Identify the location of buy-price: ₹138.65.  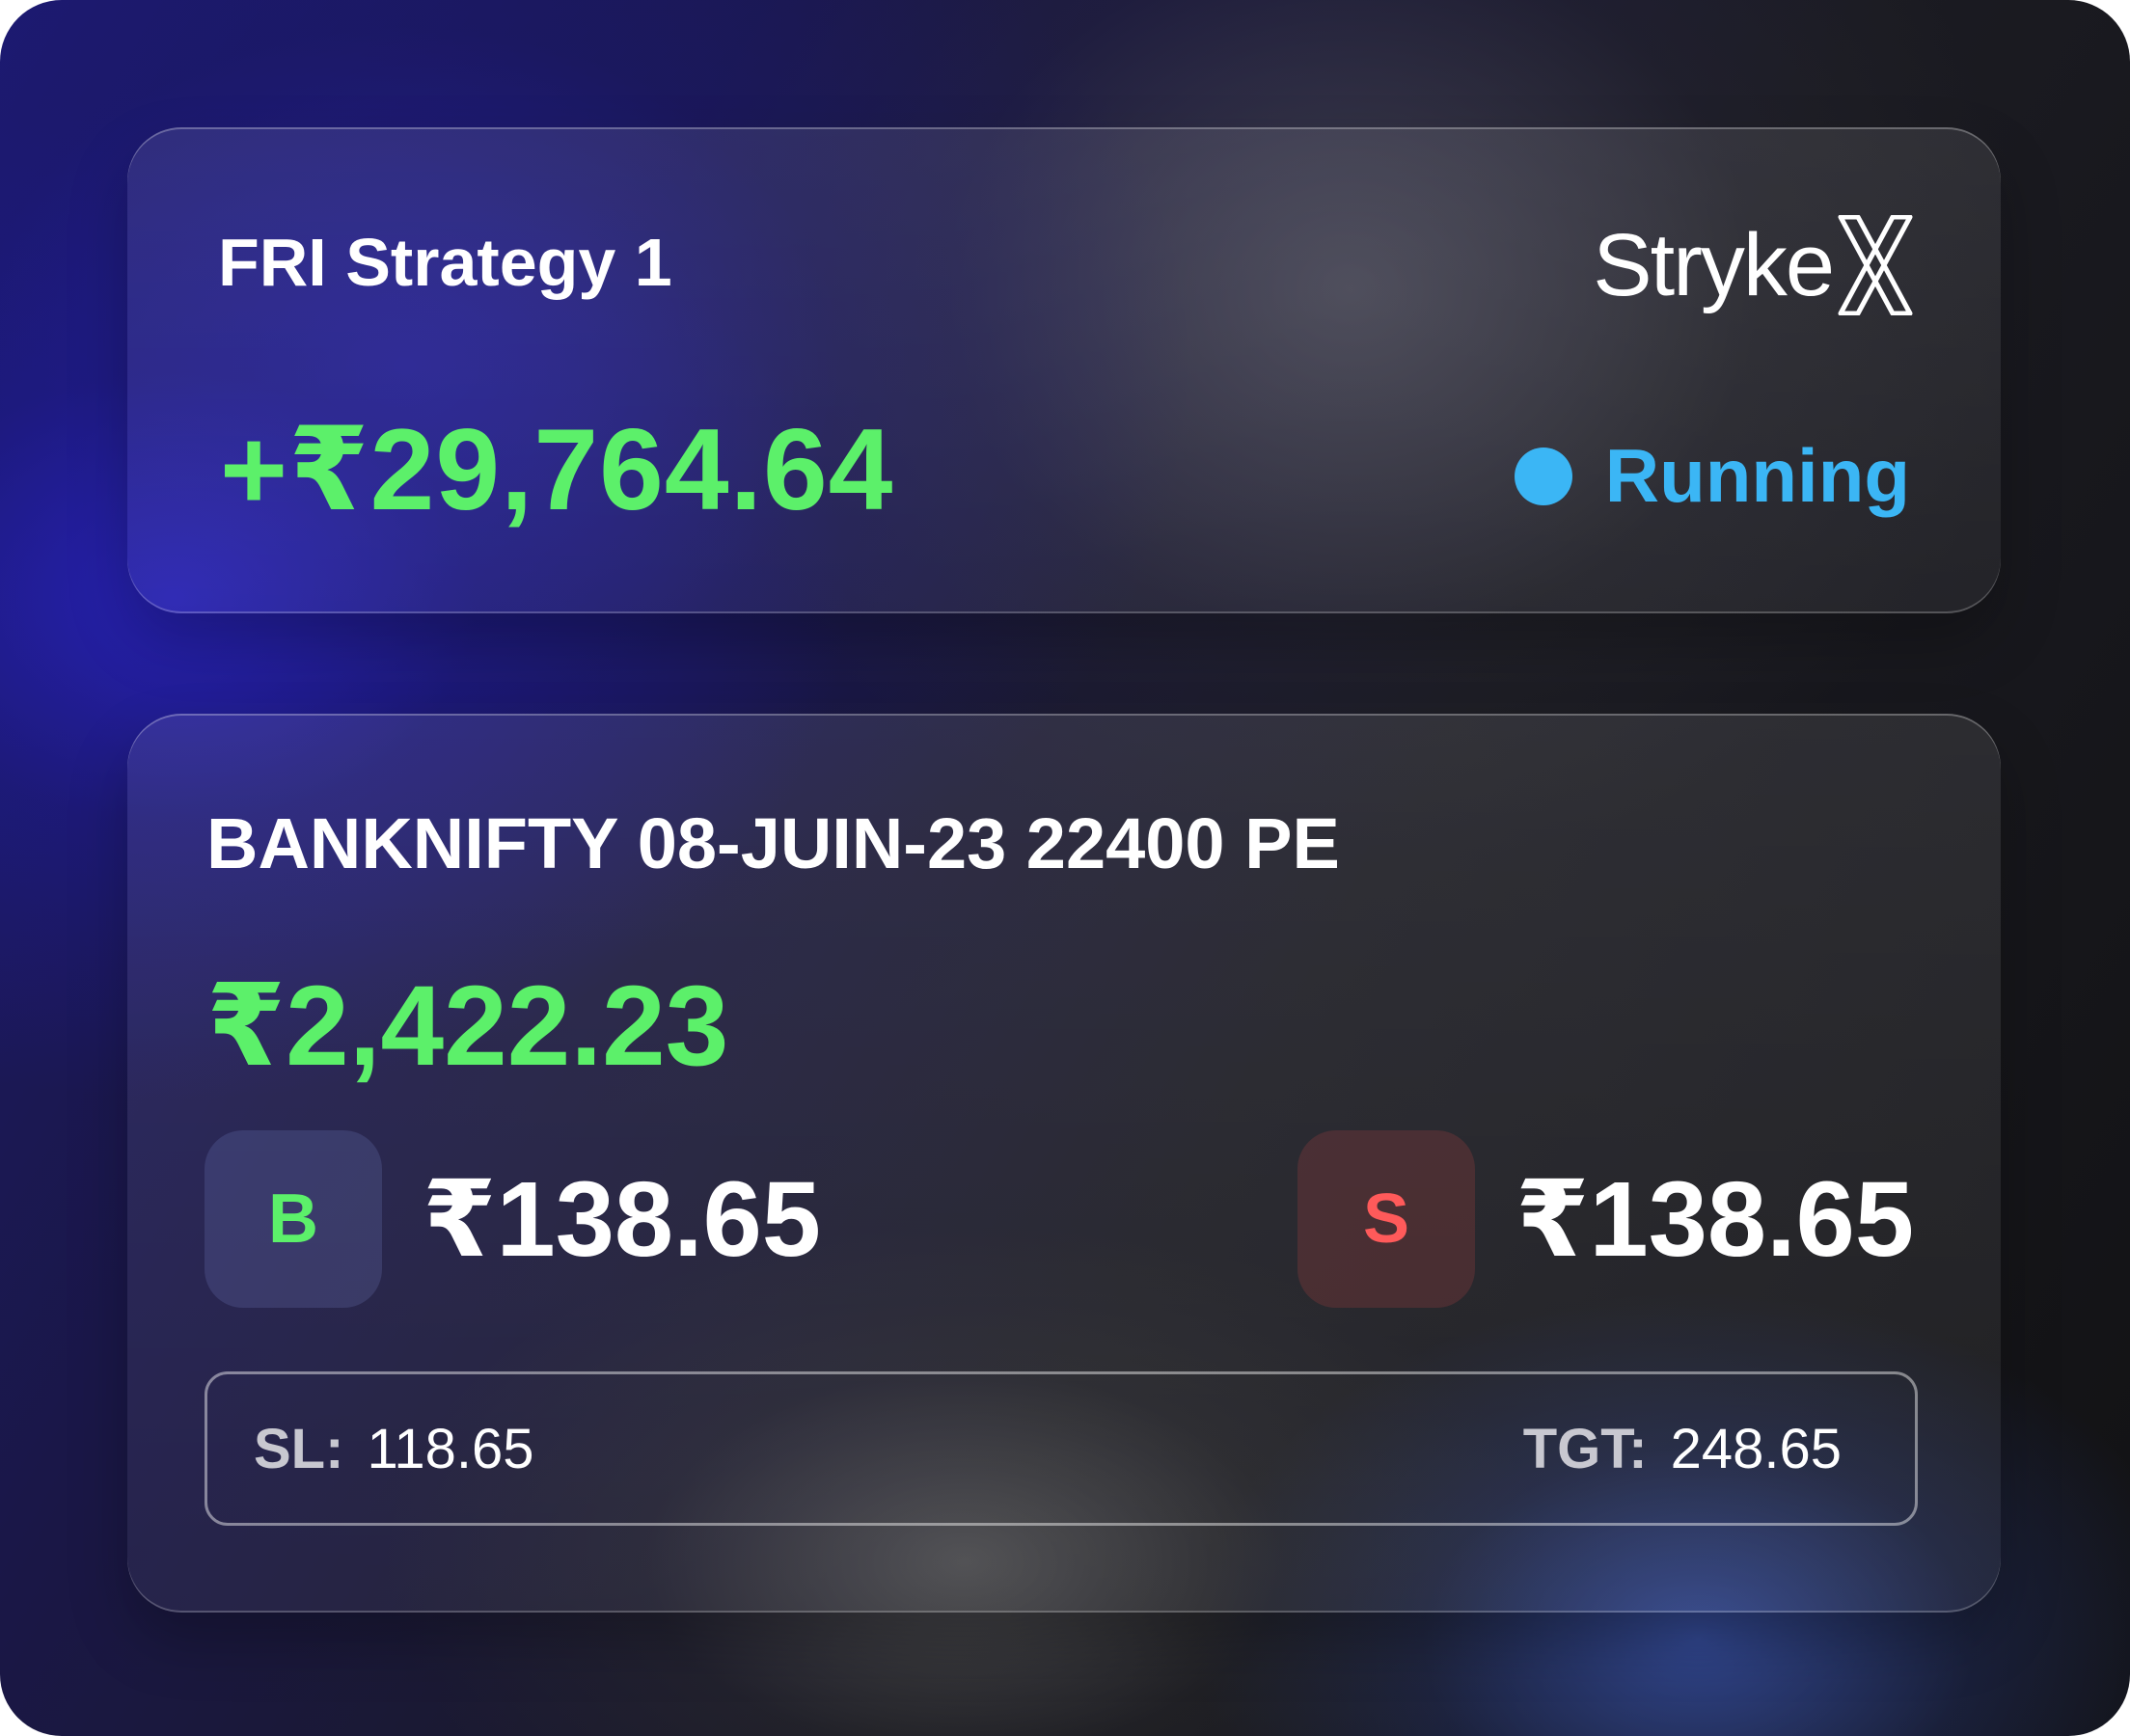
(622, 1219).